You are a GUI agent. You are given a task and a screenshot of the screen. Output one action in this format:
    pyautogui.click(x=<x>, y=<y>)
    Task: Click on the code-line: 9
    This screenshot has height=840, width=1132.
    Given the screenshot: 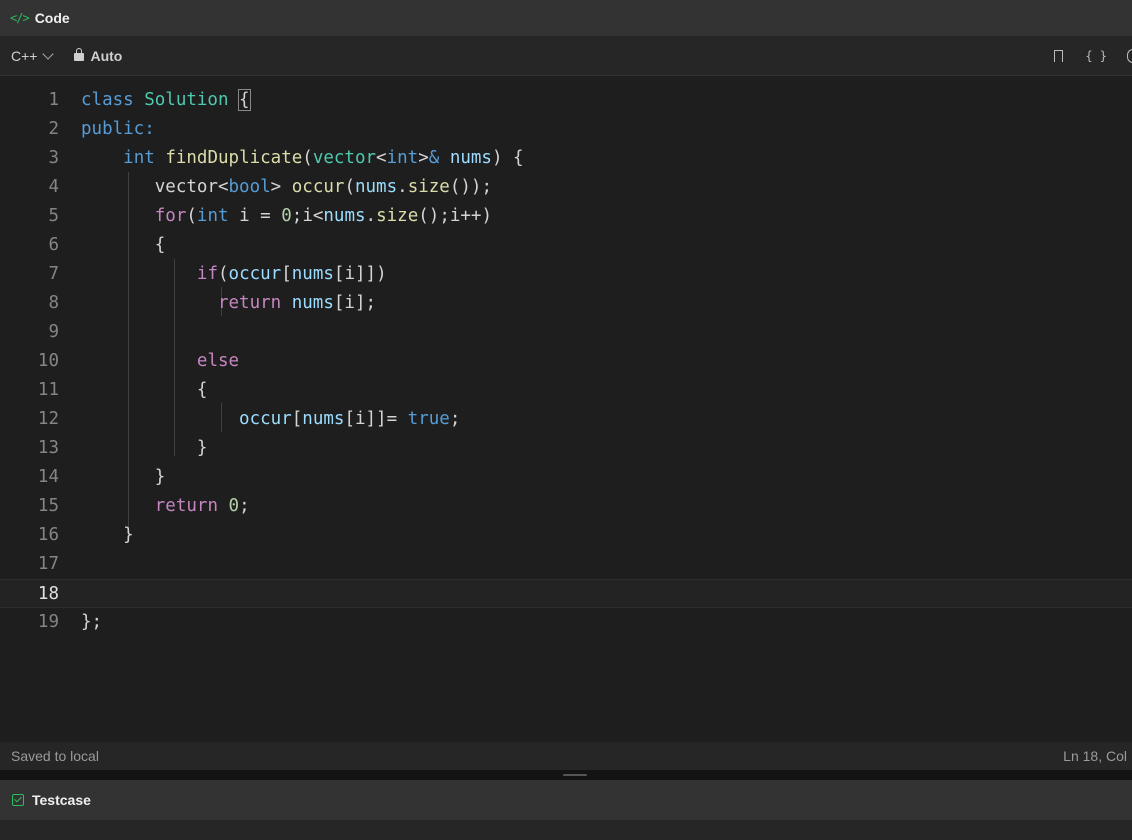 What is the action you would take?
    pyautogui.click(x=566, y=332)
    